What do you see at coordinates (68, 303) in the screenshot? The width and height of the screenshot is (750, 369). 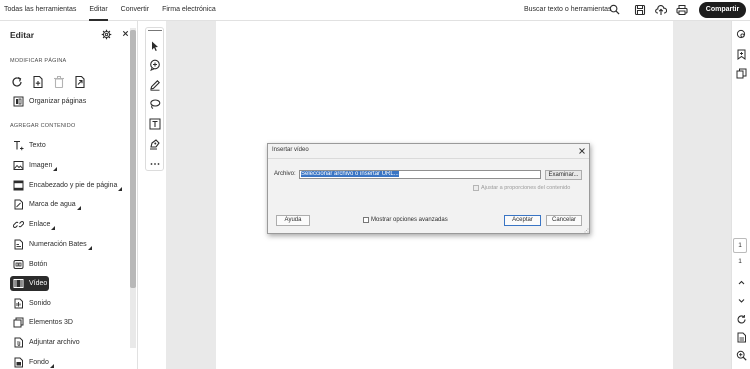 I see `sidebar-item-sound: Sonido` at bounding box center [68, 303].